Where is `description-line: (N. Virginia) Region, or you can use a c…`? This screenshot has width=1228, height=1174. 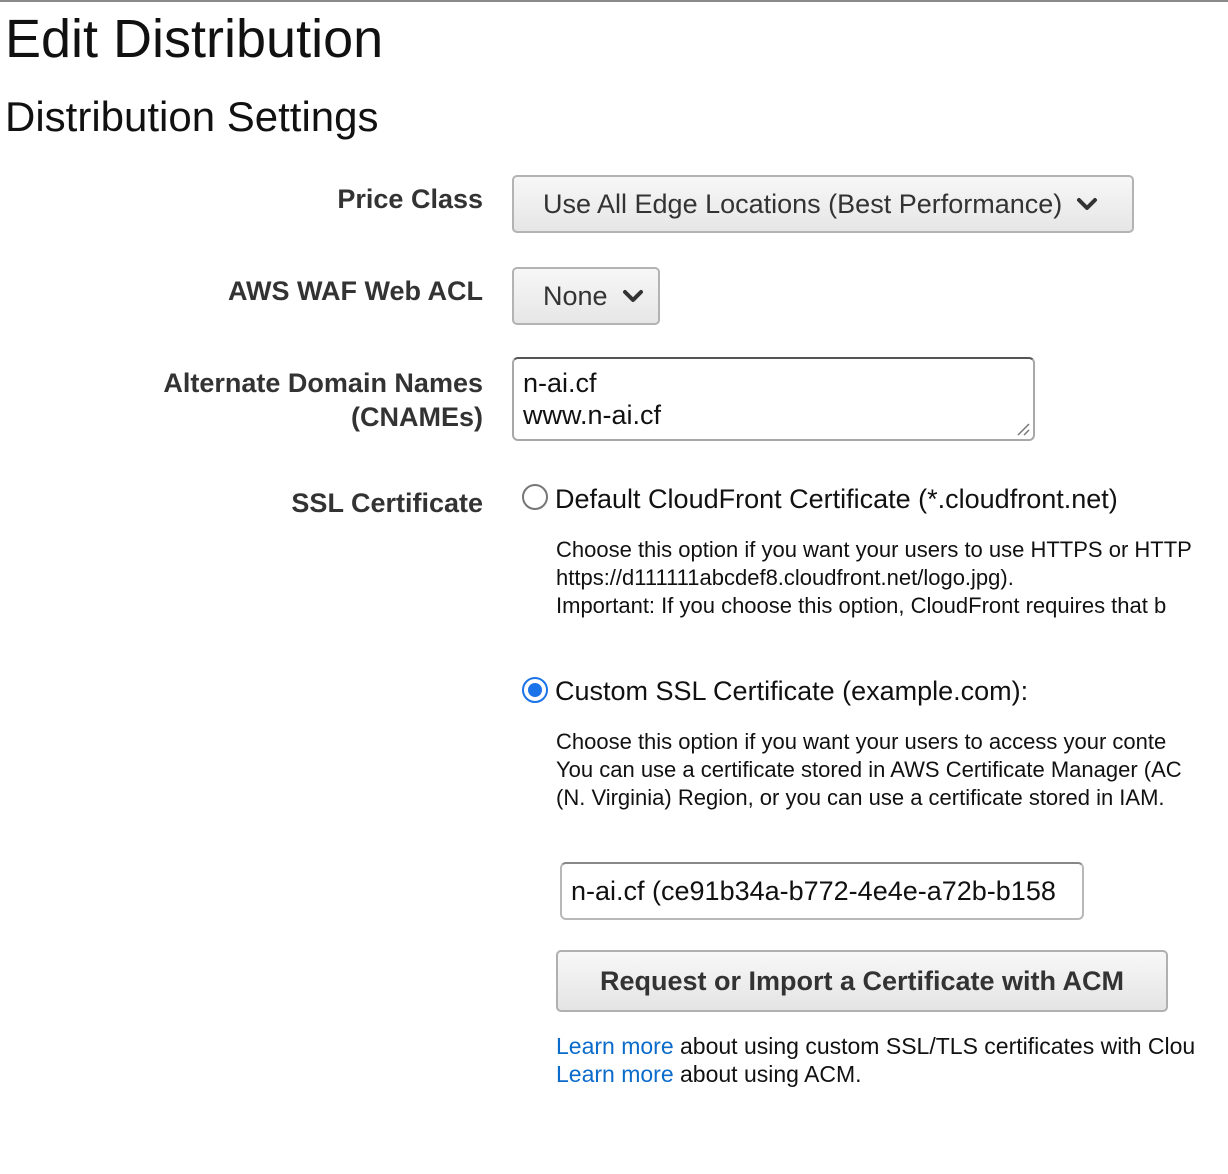 description-line: (N. Virginia) Region, or you can use a c… is located at coordinates (860, 797).